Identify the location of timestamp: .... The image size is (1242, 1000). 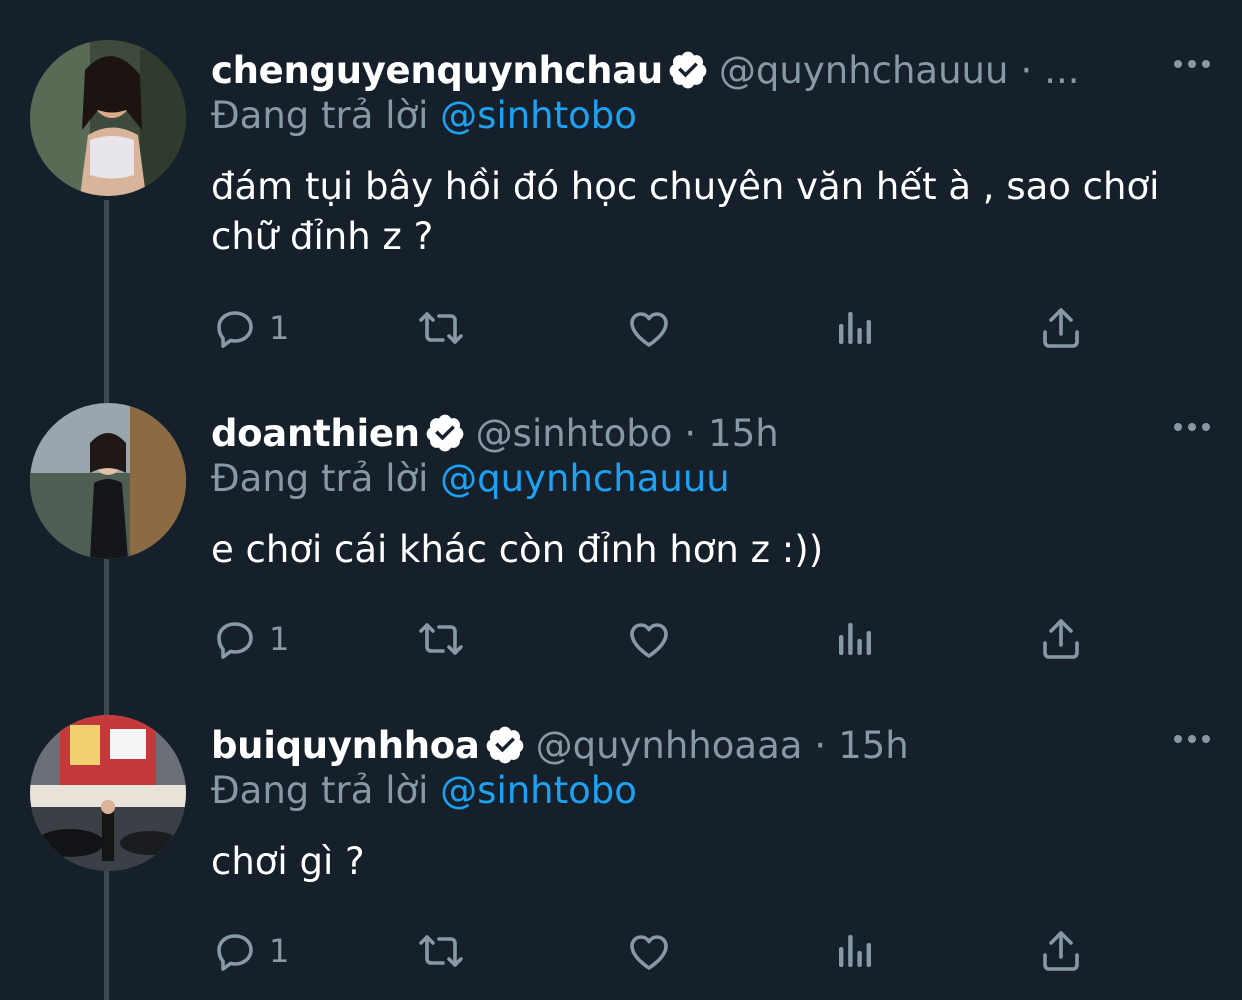
(1061, 70).